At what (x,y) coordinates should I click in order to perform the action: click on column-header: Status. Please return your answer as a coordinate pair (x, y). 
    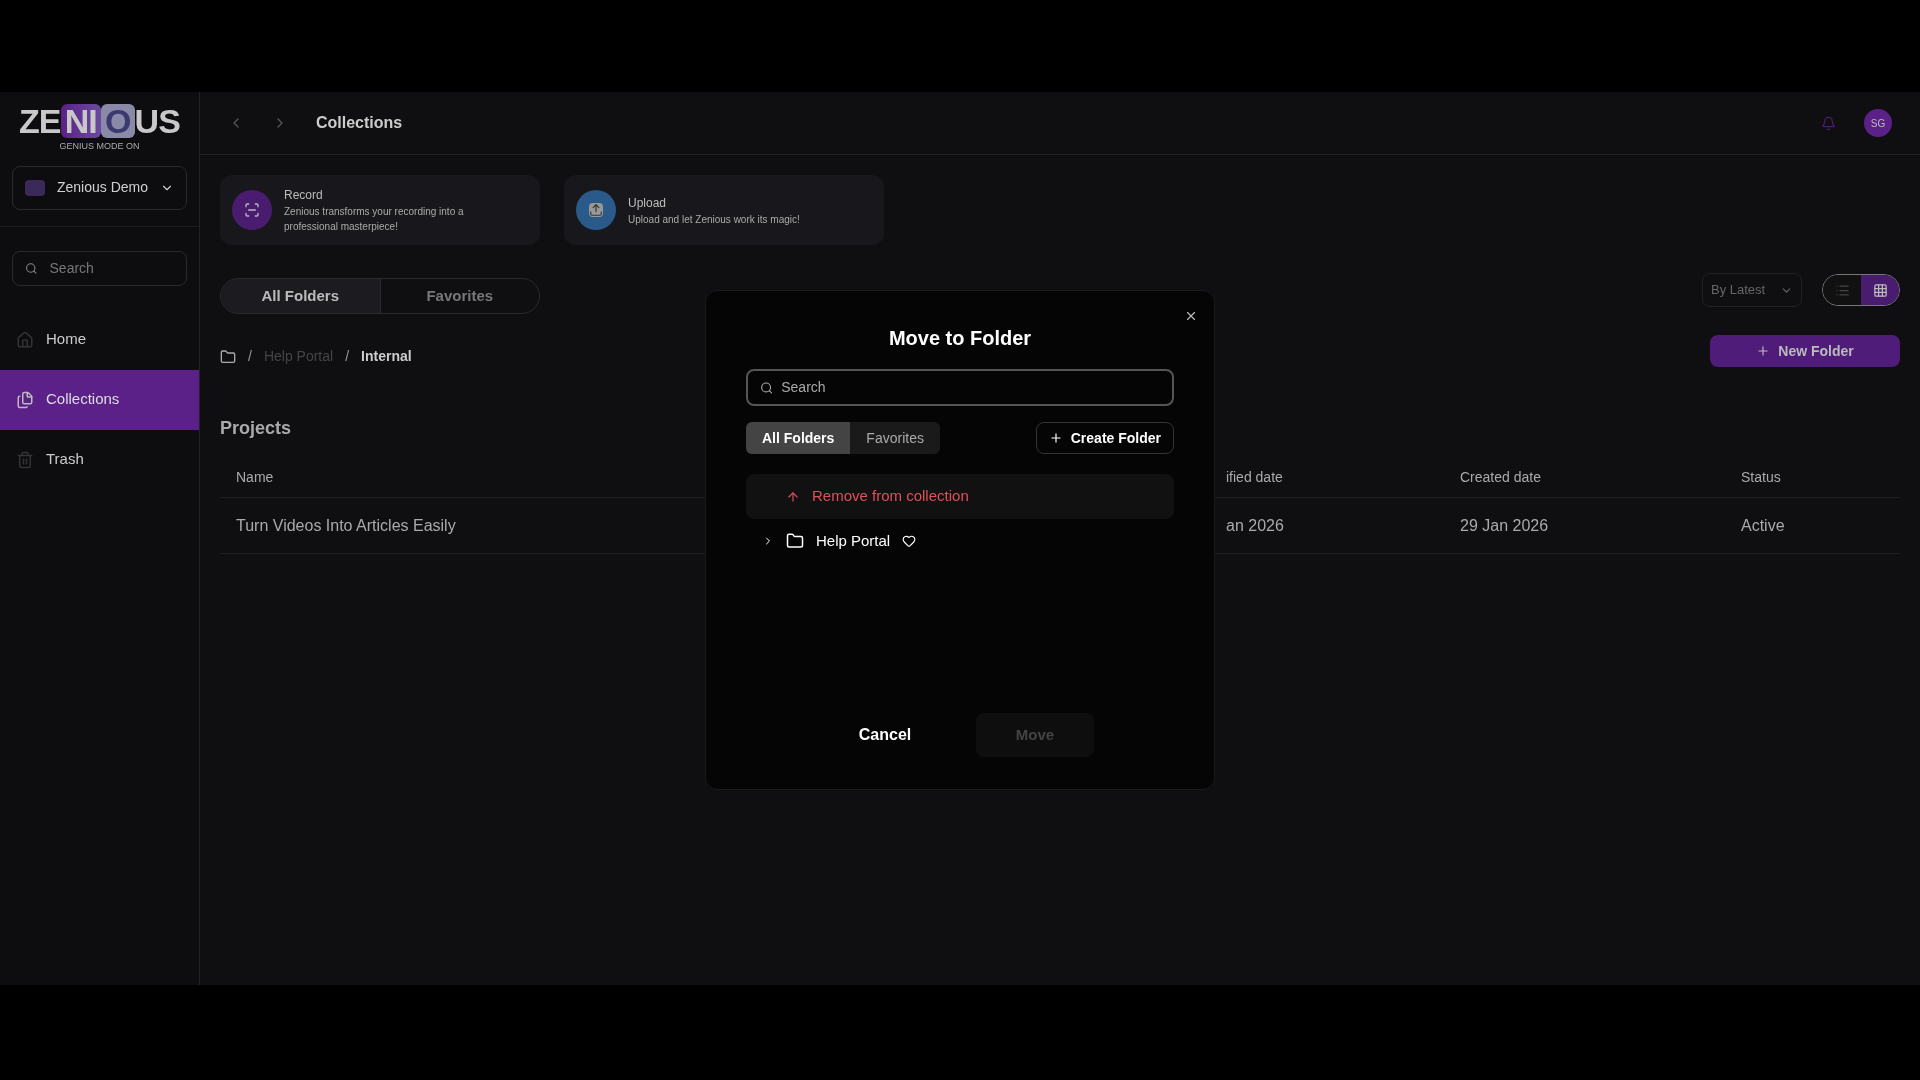
    Looking at the image, I should click on (1761, 477).